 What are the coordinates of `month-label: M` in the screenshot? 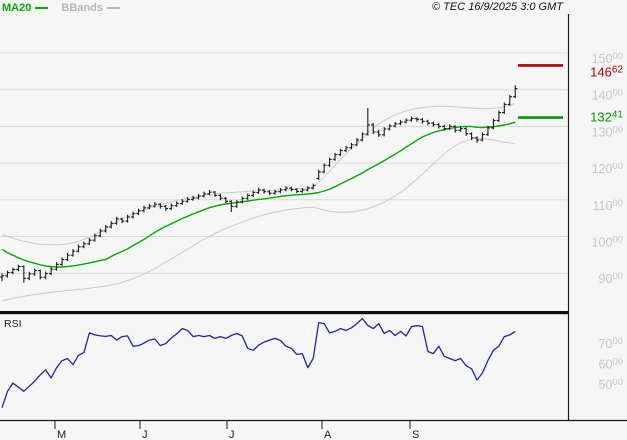 It's located at (61, 434).